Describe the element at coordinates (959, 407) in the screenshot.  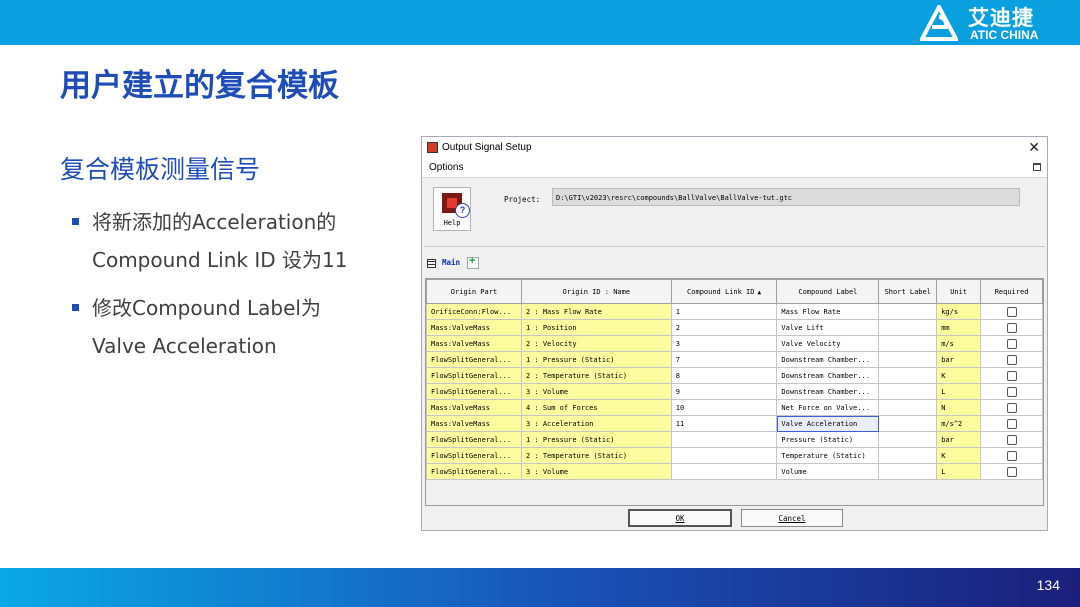
I see `unit-cell: N` at that location.